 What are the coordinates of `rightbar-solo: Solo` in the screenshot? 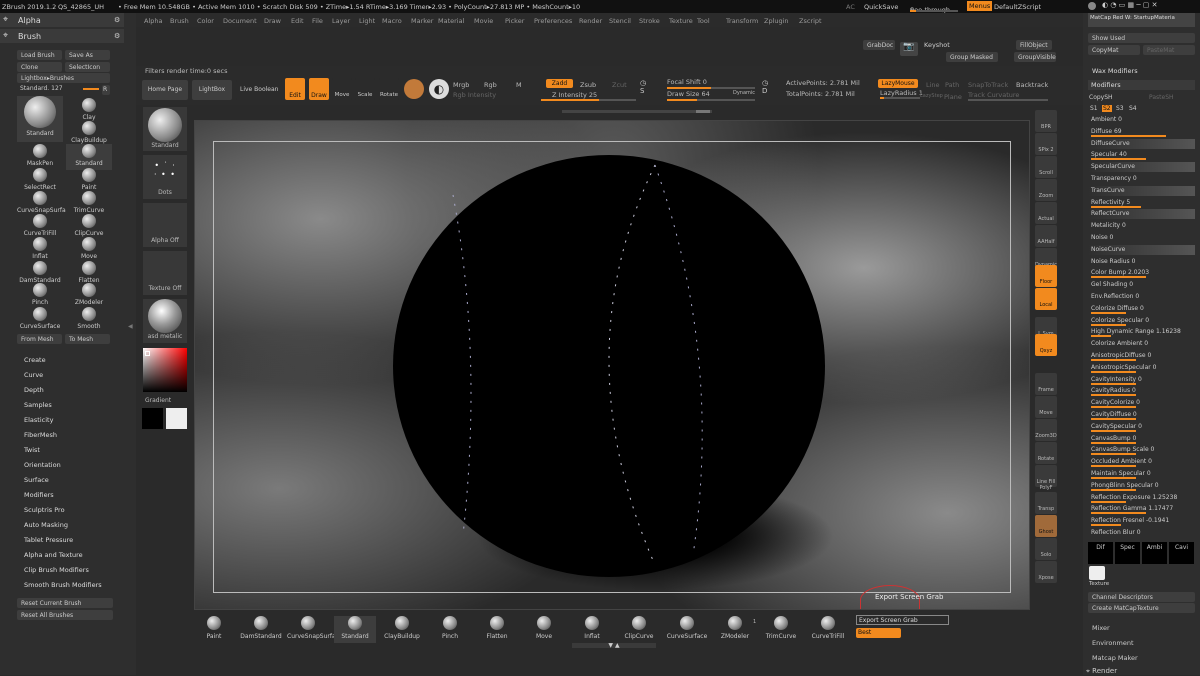 It's located at (1046, 549).